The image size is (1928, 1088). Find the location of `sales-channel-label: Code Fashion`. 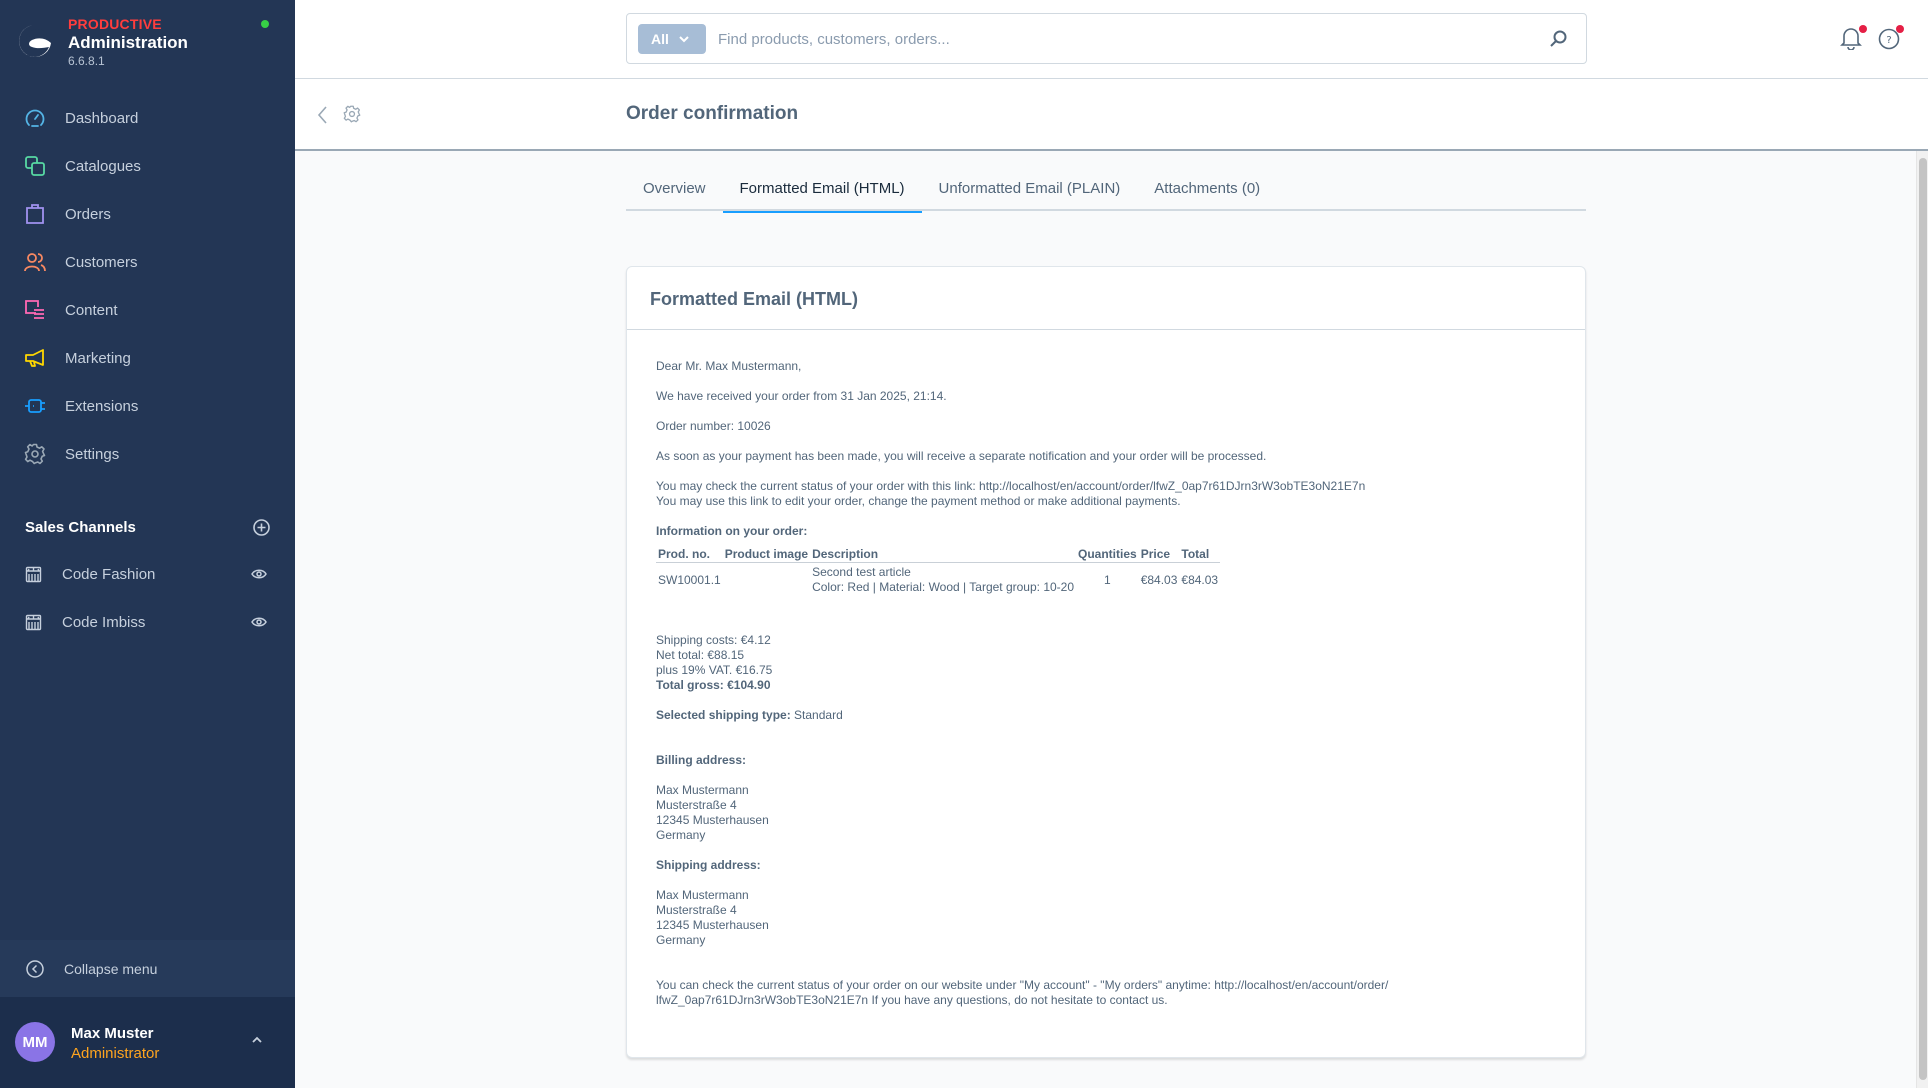

sales-channel-label: Code Fashion is located at coordinates (109, 574).